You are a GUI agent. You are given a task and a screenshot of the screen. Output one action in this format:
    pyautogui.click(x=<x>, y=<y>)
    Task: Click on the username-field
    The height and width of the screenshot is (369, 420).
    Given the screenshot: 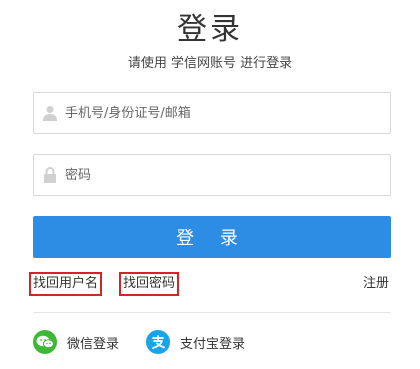 What is the action you would take?
    pyautogui.click(x=212, y=113)
    